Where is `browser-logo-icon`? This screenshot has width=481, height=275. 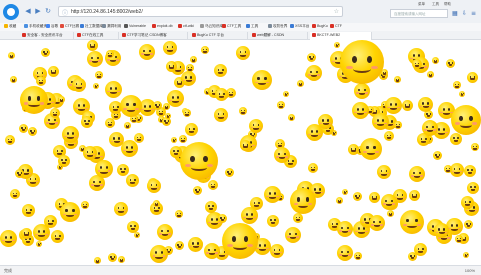
browser-logo-icon is located at coordinates (11, 12).